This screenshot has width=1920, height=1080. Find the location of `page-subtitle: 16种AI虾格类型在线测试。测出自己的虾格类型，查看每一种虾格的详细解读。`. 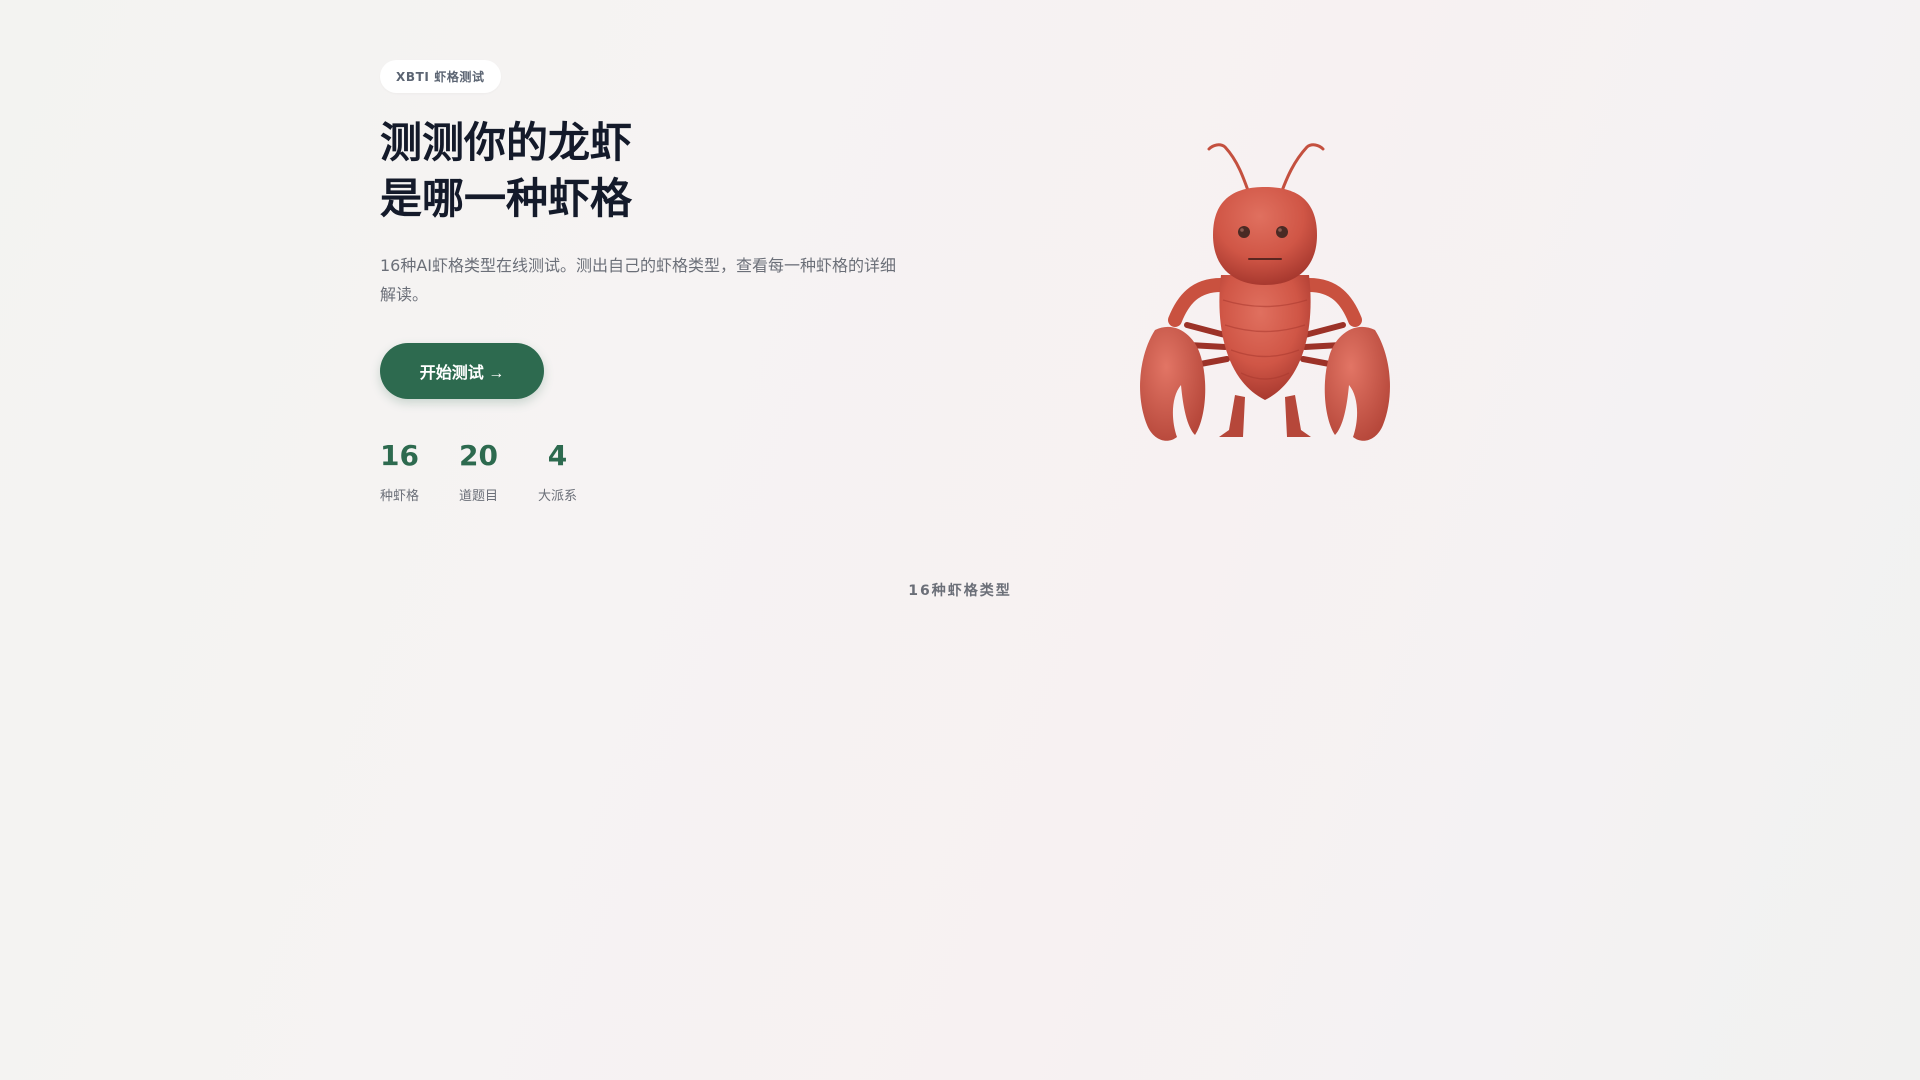

page-subtitle: 16种AI虾格类型在线测试。测出自己的虾格类型，查看每一种虾格的详细解读。 is located at coordinates (638, 280).